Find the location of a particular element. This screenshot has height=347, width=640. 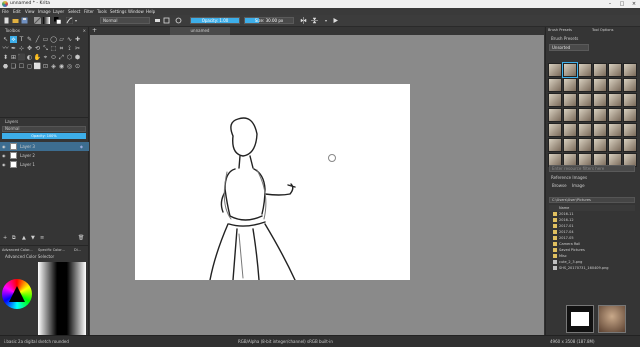

gradient-icon is located at coordinates (46, 20).